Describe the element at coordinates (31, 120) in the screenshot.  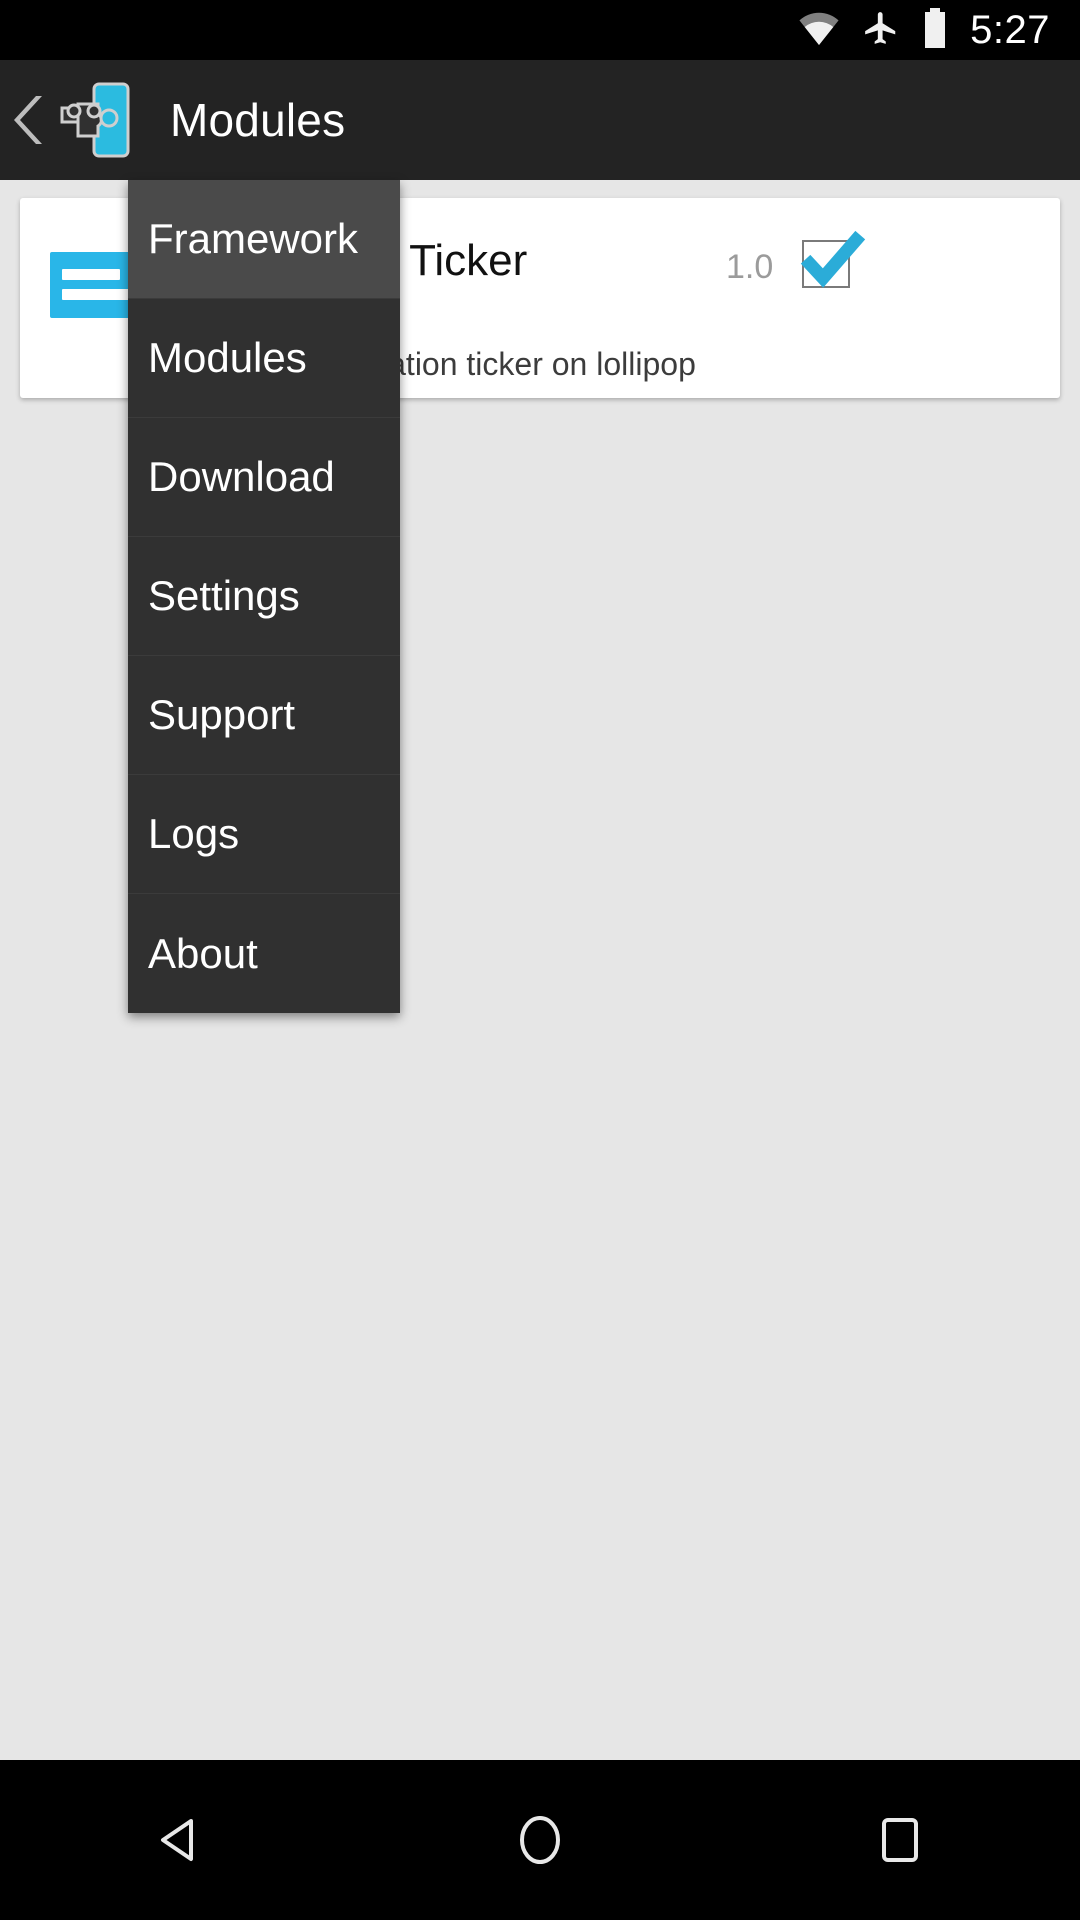
I see `back-arrow-icon` at that location.